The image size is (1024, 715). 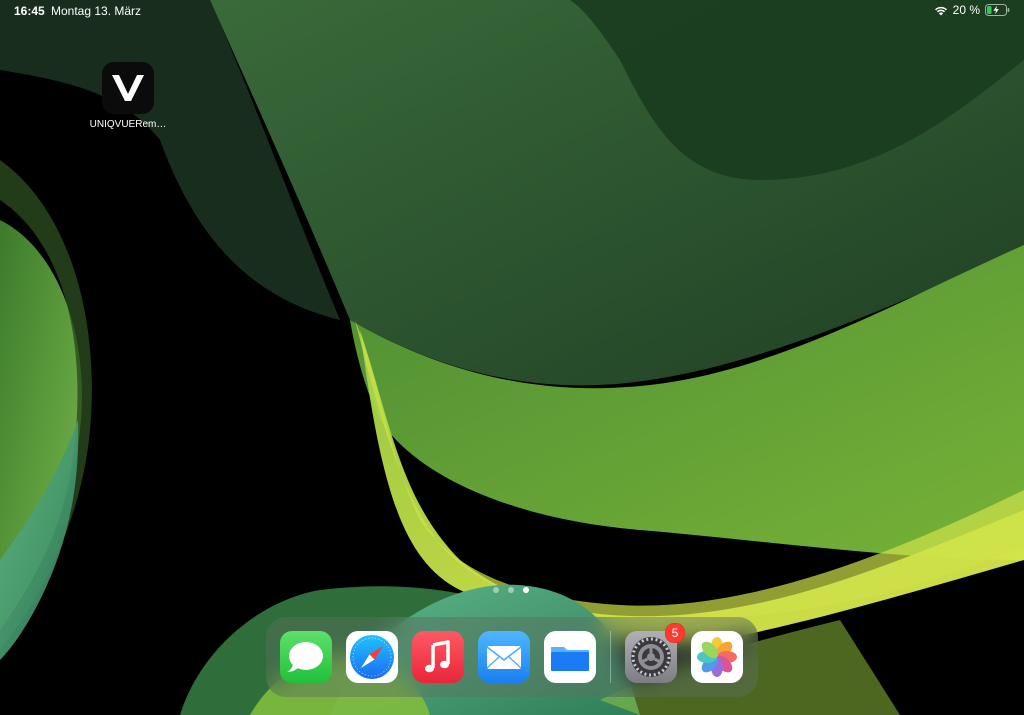 I want to click on status-date: Montag 13. März, so click(x=96, y=11).